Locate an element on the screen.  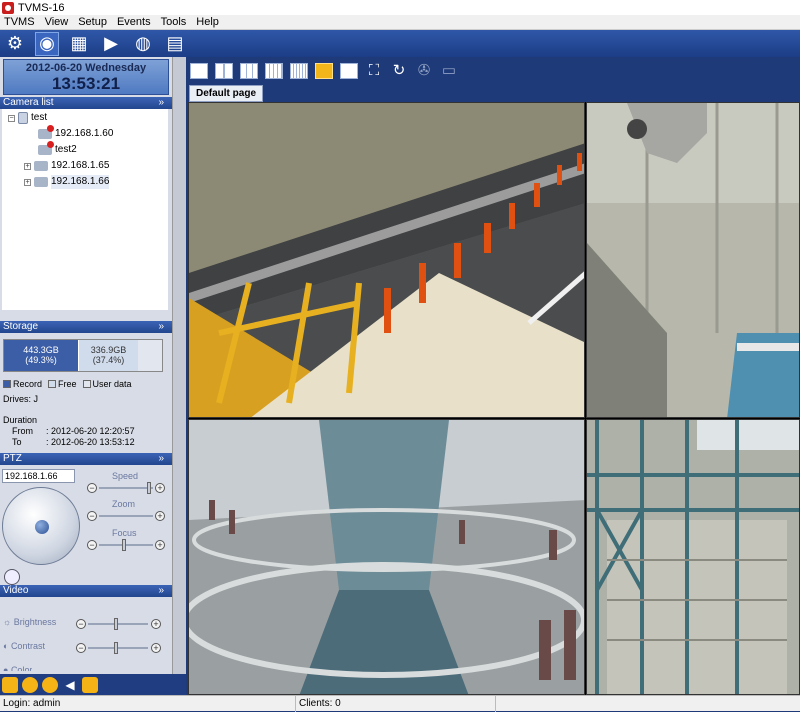
ptz-camera-field: 192.168.1.66 is located at coordinates (38, 476).